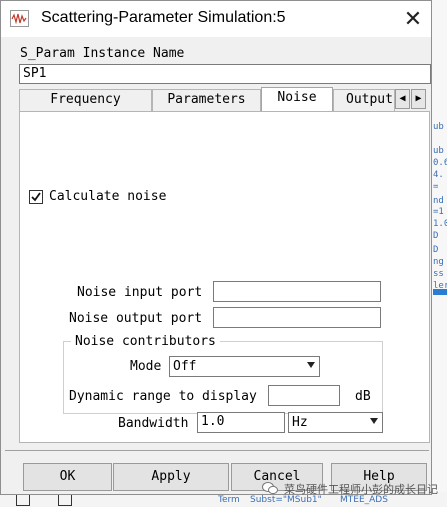 This screenshot has height=507, width=447. What do you see at coordinates (270, 488) in the screenshot?
I see `wechat-icon` at bounding box center [270, 488].